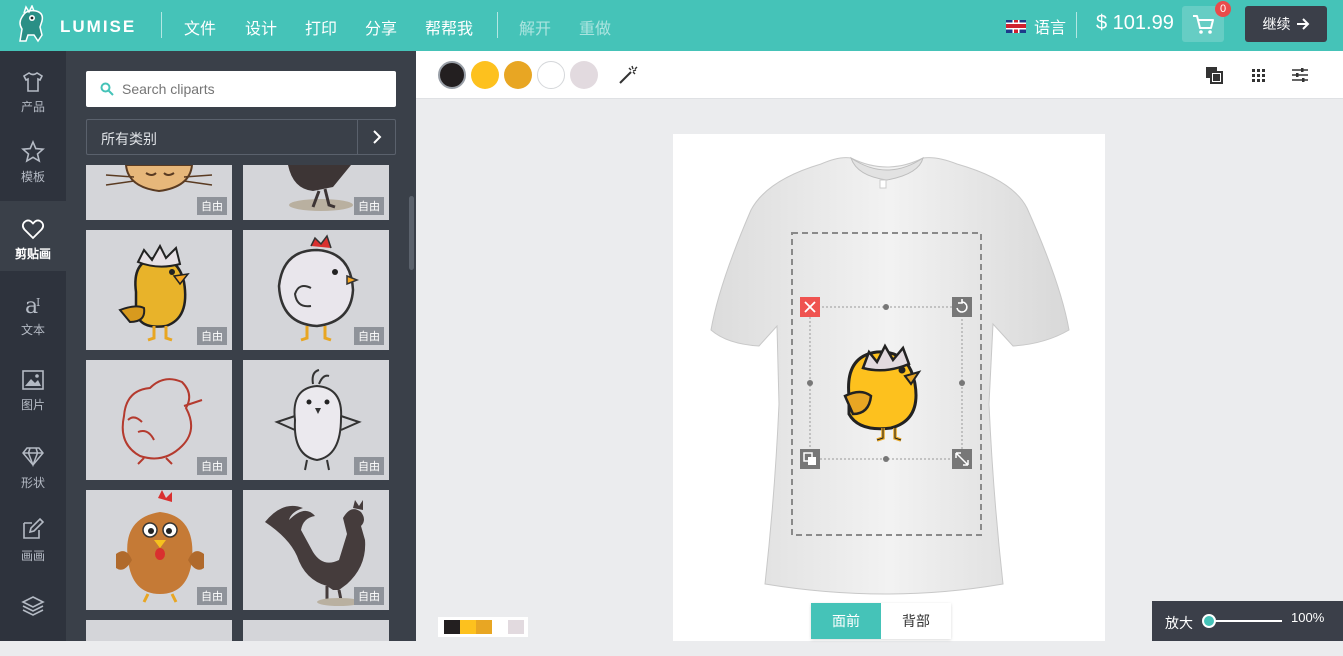 The width and height of the screenshot is (1343, 656). I want to click on layers-icon, so click(33, 606).